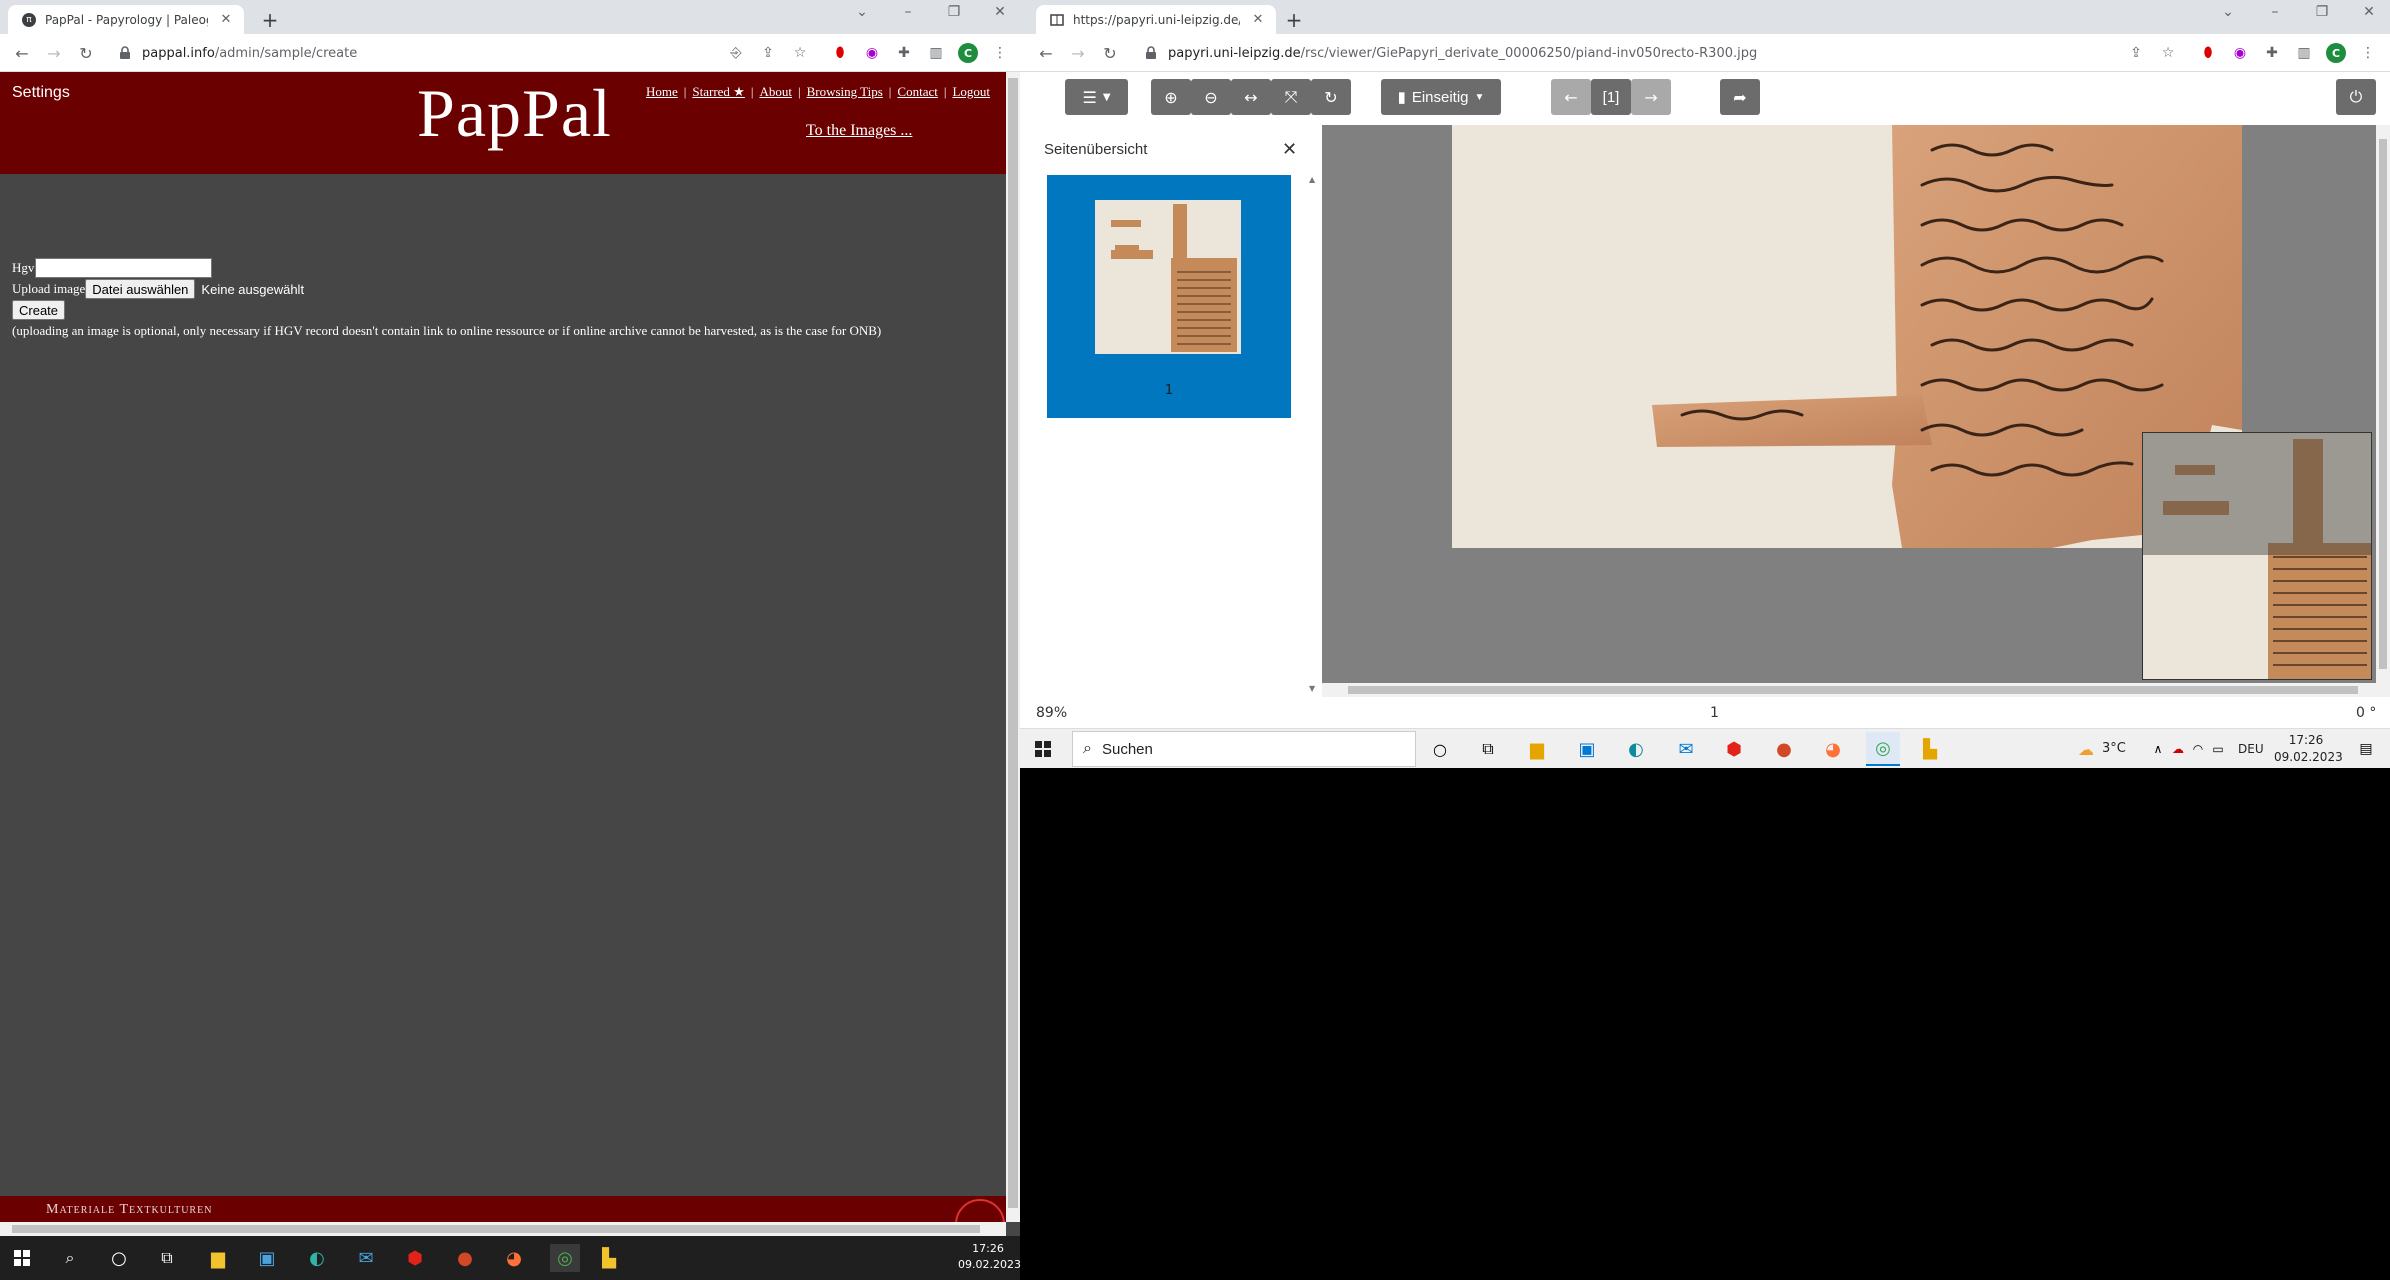  I want to click on left-clock: 17:26 09.02.2023, so click(989, 1257).